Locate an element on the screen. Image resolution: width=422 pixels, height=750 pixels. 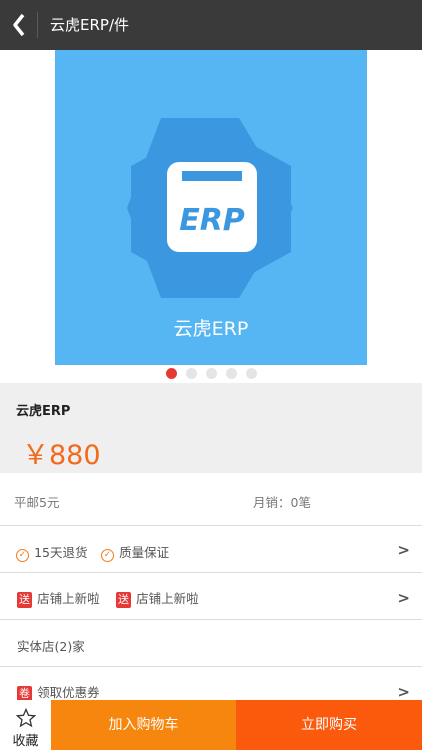
erp-logo-text: ERP is located at coordinates (212, 220).